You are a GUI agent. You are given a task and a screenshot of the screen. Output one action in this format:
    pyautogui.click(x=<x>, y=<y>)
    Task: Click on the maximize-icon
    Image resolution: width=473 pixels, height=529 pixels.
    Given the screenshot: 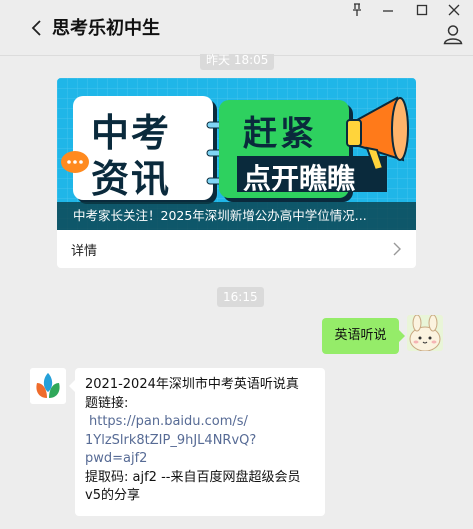 What is the action you would take?
    pyautogui.click(x=422, y=10)
    